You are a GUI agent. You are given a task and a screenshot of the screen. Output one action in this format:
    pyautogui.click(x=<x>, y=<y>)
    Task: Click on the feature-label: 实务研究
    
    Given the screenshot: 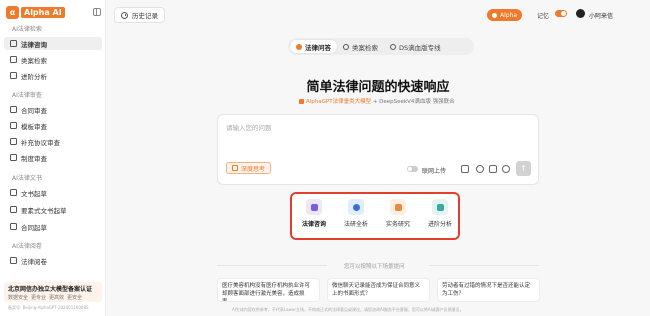 What is the action you would take?
    pyautogui.click(x=397, y=224)
    